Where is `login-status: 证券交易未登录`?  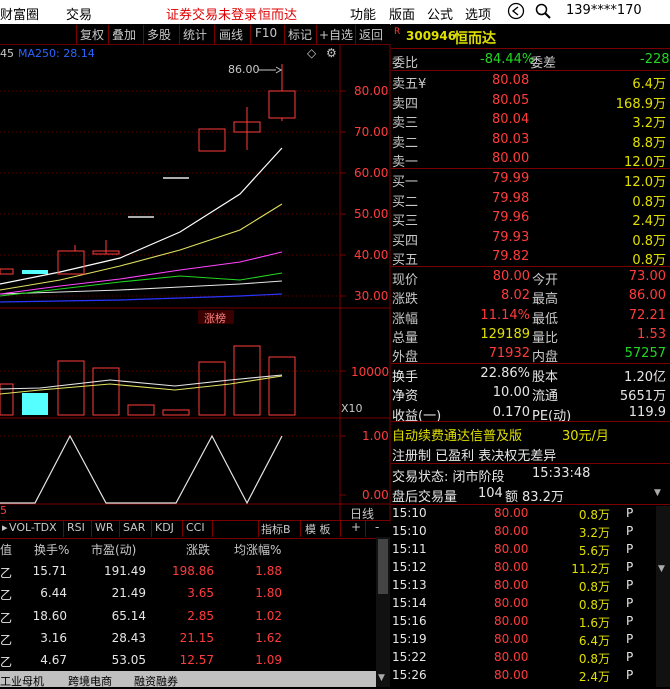
login-status: 证券交易未登录 is located at coordinates (211, 13).